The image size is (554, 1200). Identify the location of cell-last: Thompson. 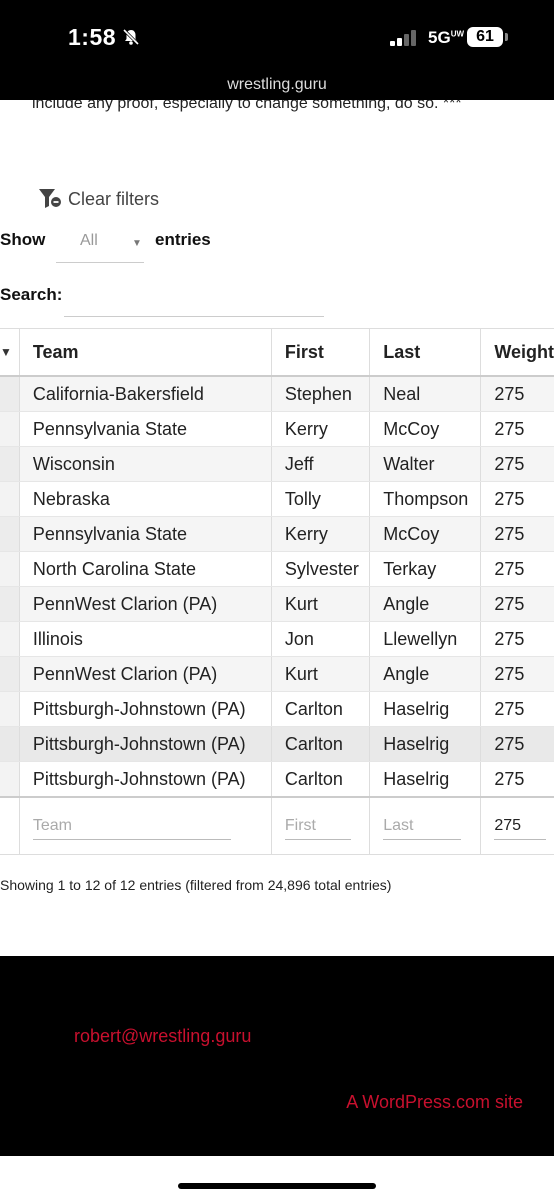
(425, 499).